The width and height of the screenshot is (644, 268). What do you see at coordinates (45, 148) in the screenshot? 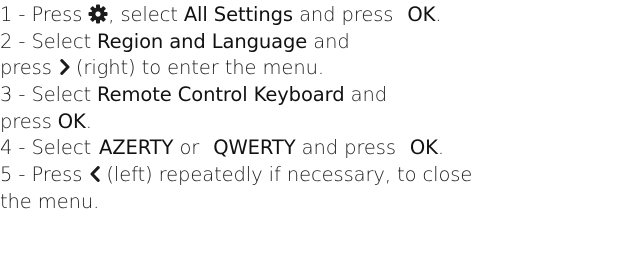
I see `step-4-prefix: 4 - Select` at bounding box center [45, 148].